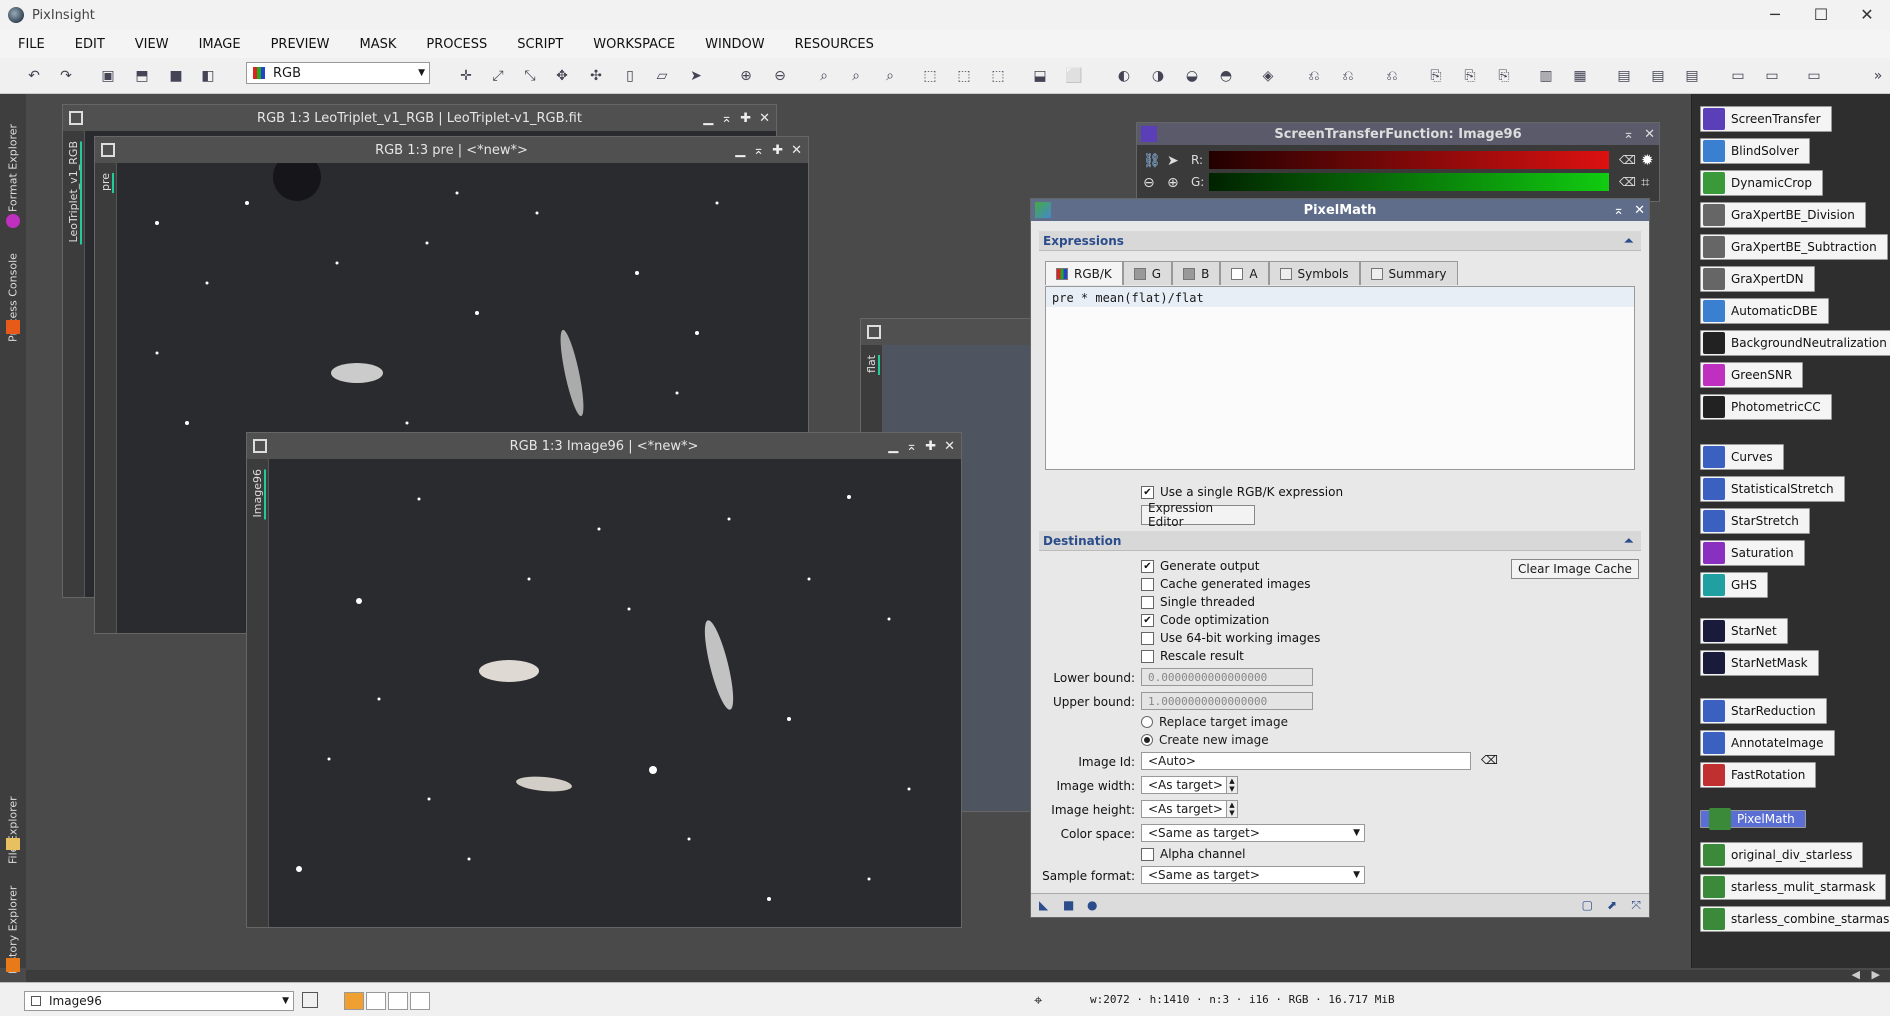 This screenshot has height=1016, width=1890. What do you see at coordinates (1040, 76) in the screenshot?
I see `fit-window-icon: ⬓` at bounding box center [1040, 76].